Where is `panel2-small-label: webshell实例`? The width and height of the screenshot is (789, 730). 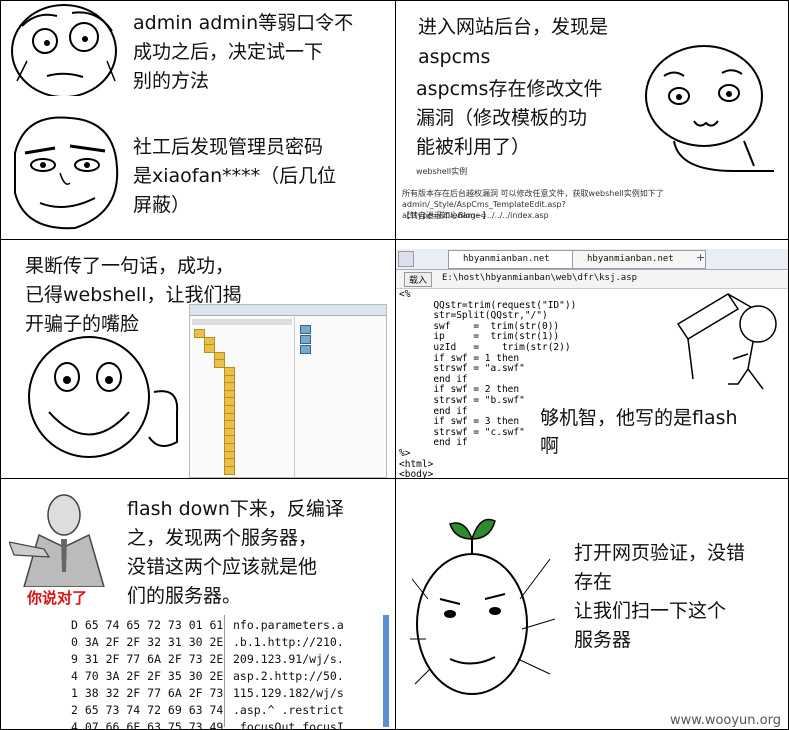
panel2-small-label: webshell实例 is located at coordinates (442, 171).